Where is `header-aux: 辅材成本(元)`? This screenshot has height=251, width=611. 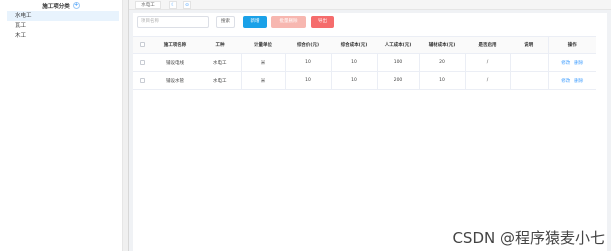 header-aux: 辅材成本(元) is located at coordinates (442, 45).